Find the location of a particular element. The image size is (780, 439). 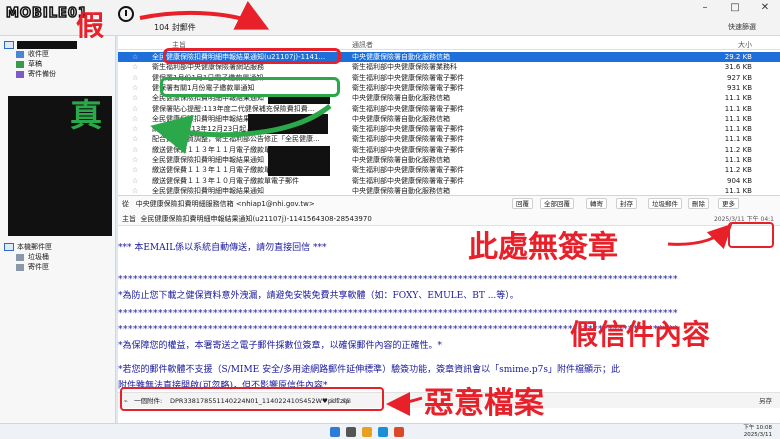

message-size: 29.2 KB is located at coordinates (738, 57).